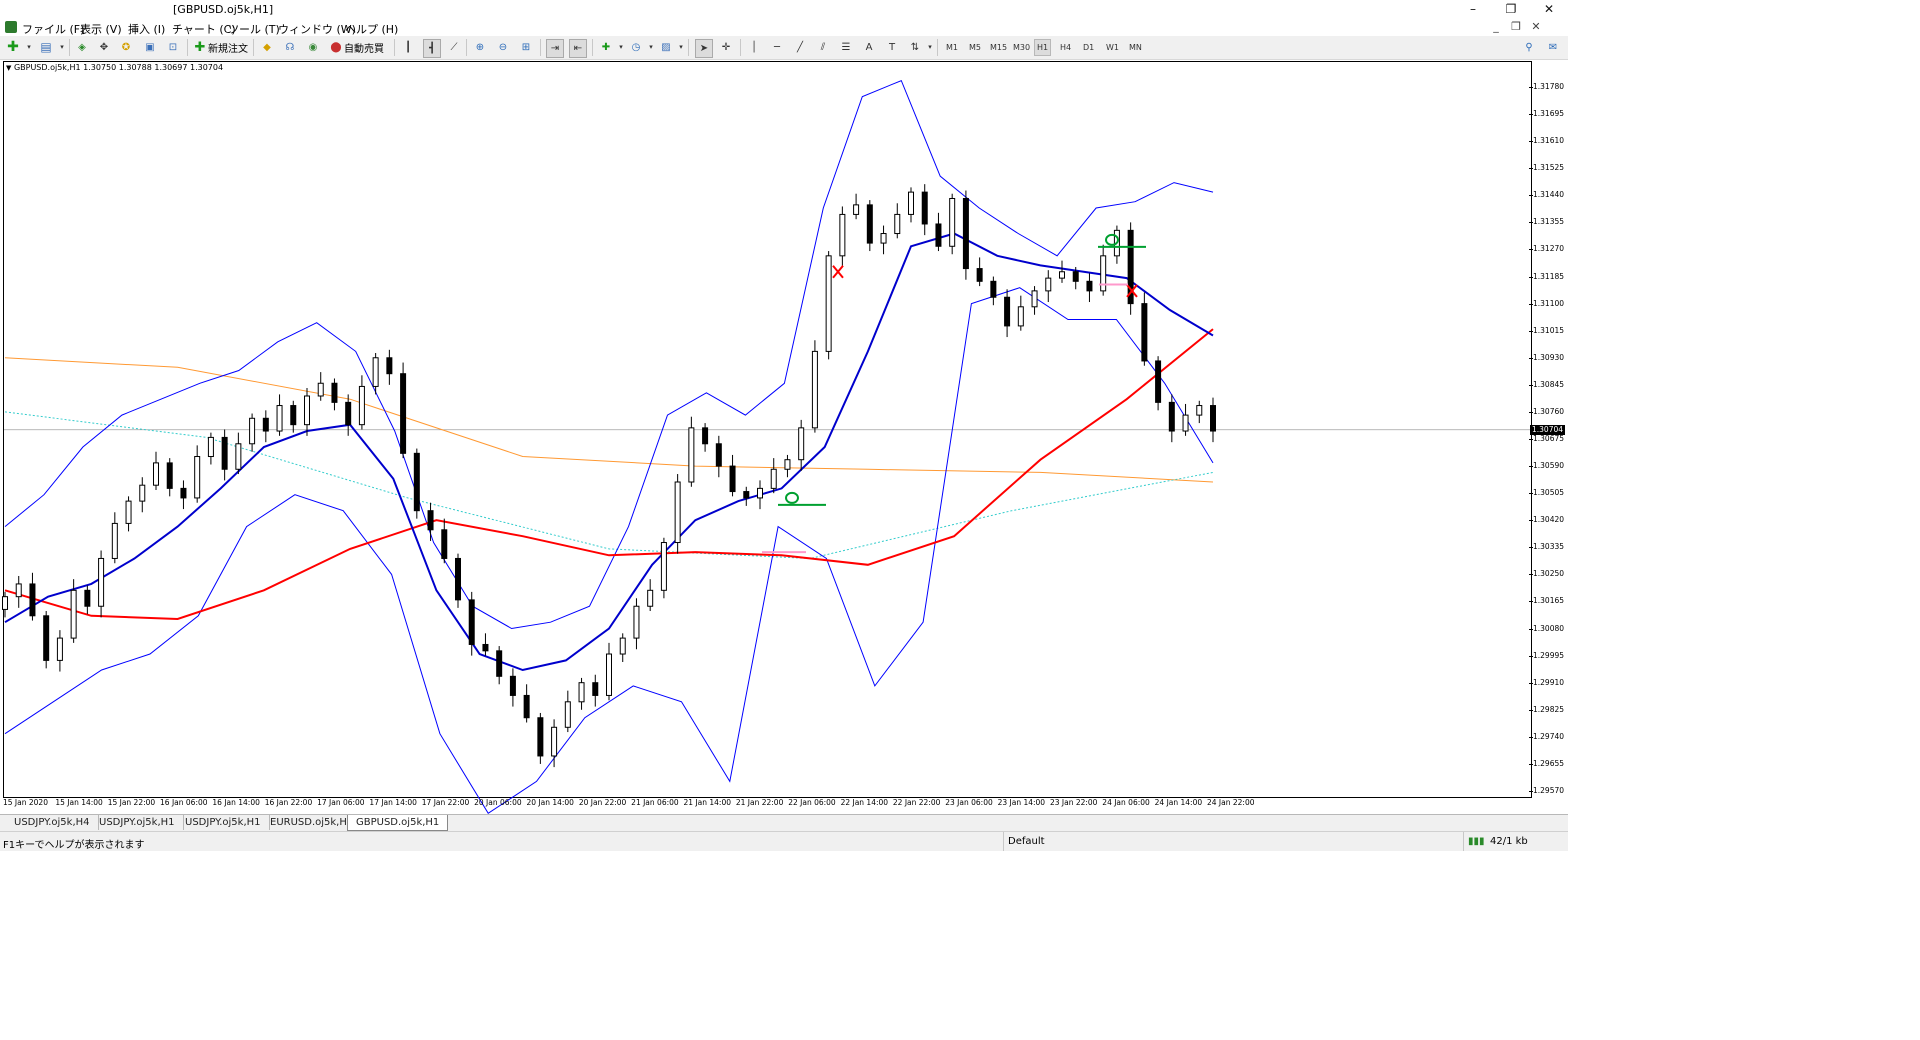  I want to click on price-label: 1.30590, so click(1549, 466).